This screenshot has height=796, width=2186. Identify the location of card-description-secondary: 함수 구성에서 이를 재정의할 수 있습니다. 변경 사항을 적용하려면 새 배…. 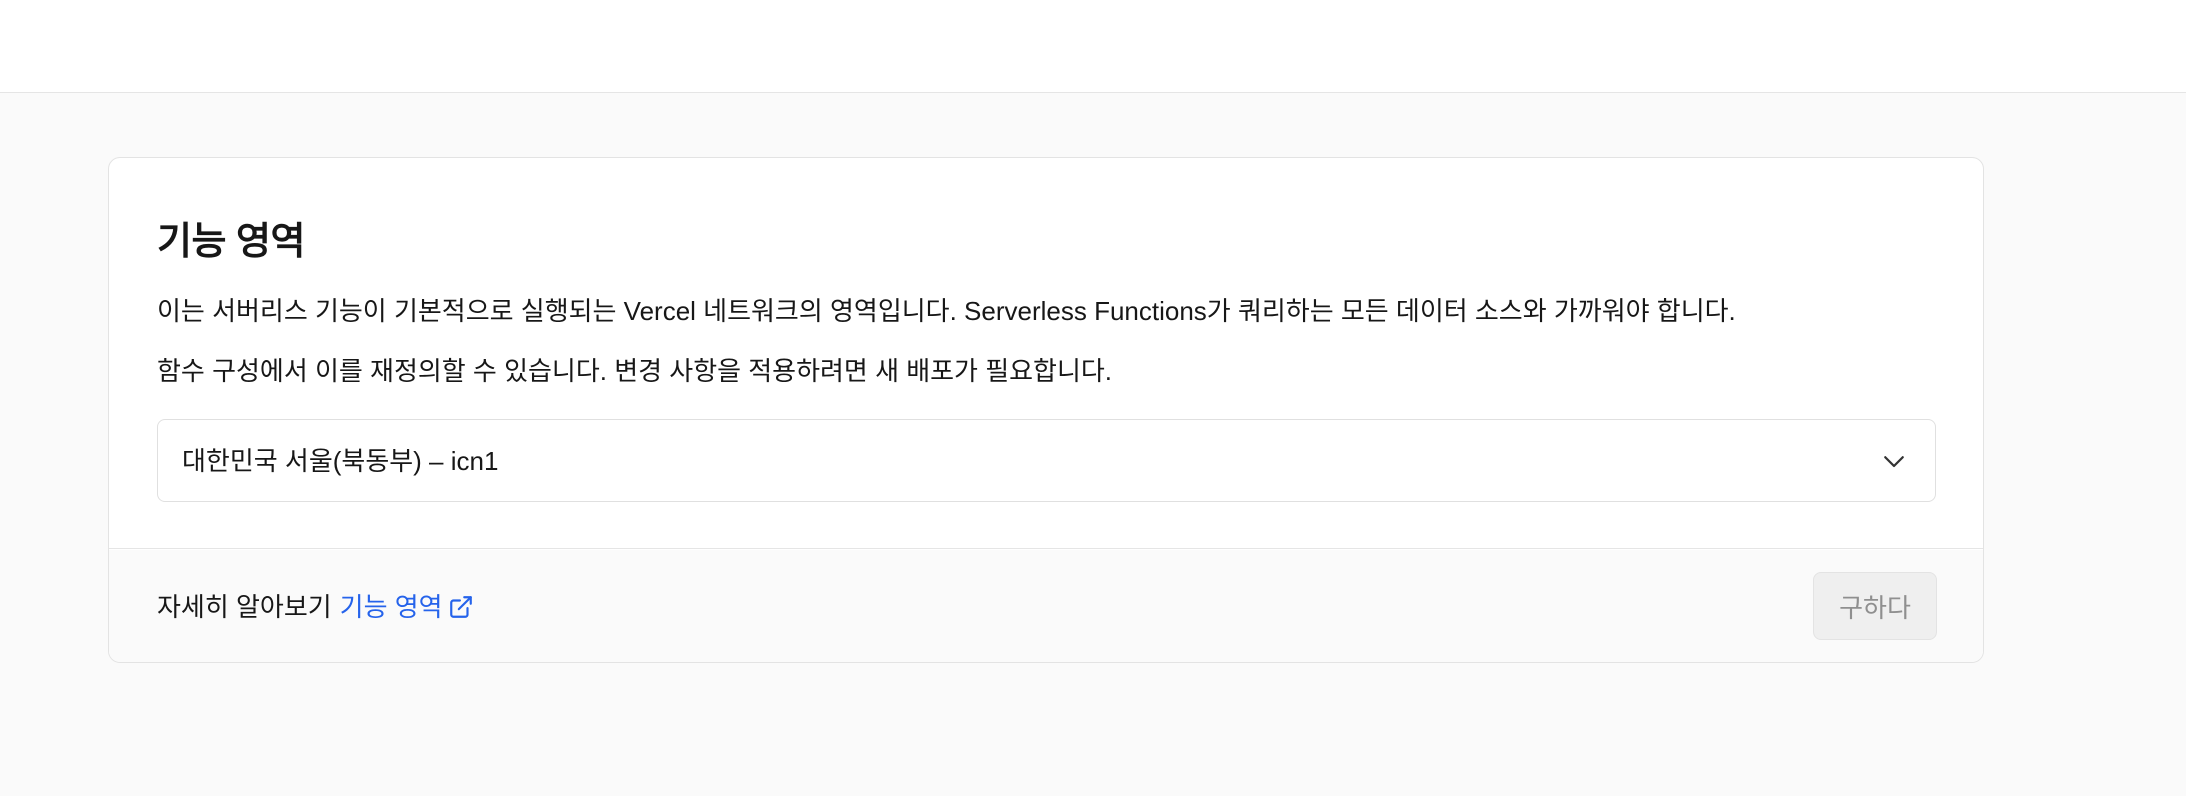
(635, 371).